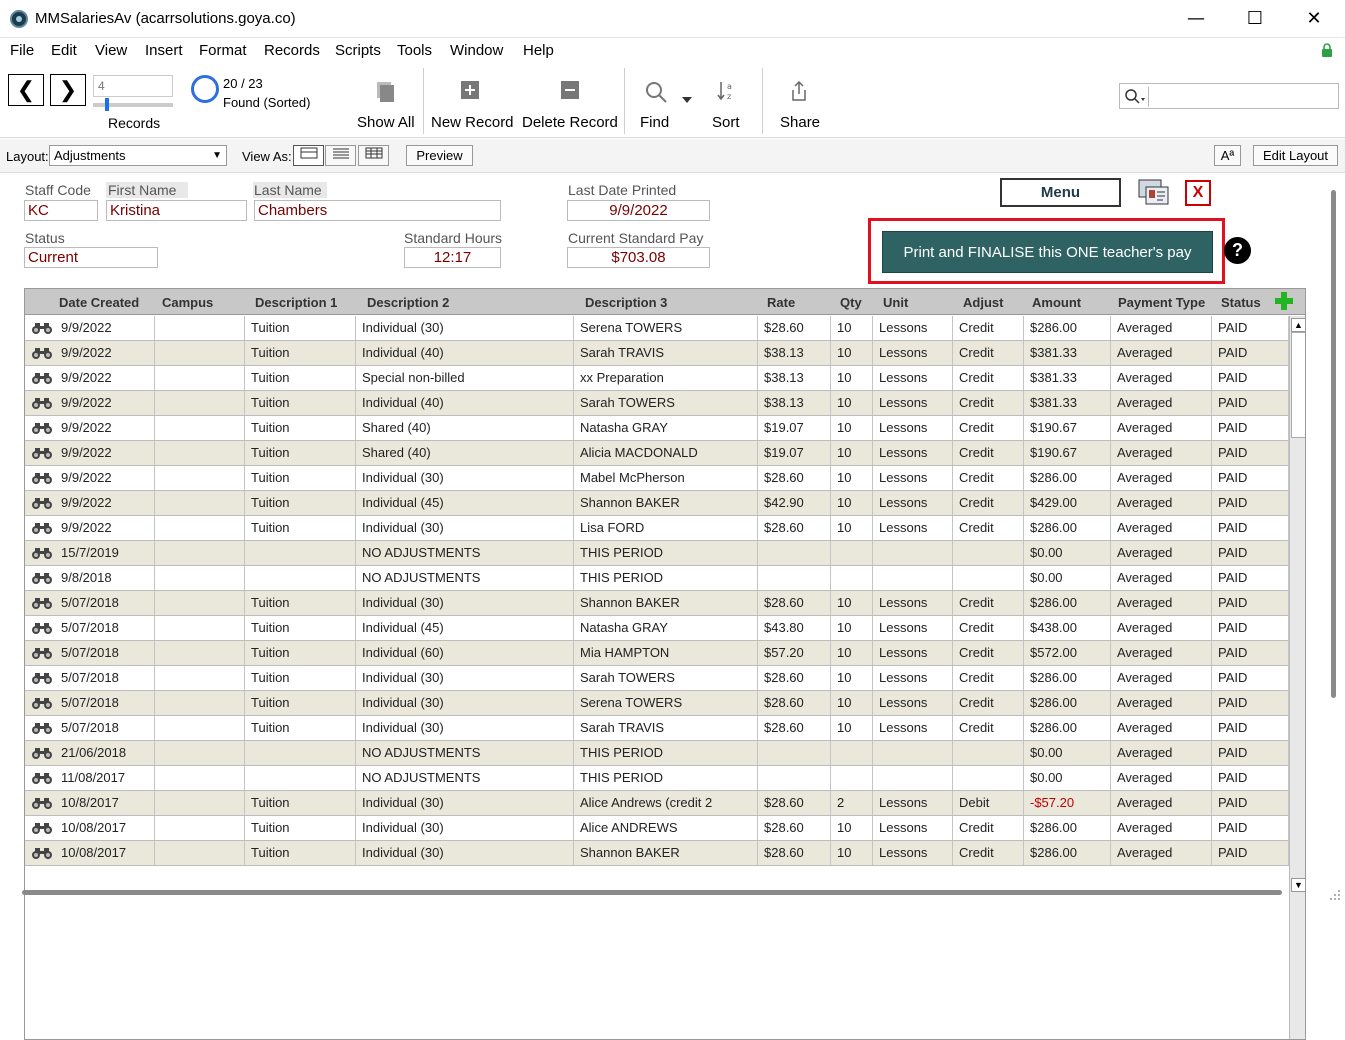 The image size is (1345, 1040). What do you see at coordinates (794, 753) in the screenshot?
I see `cell-rate` at bounding box center [794, 753].